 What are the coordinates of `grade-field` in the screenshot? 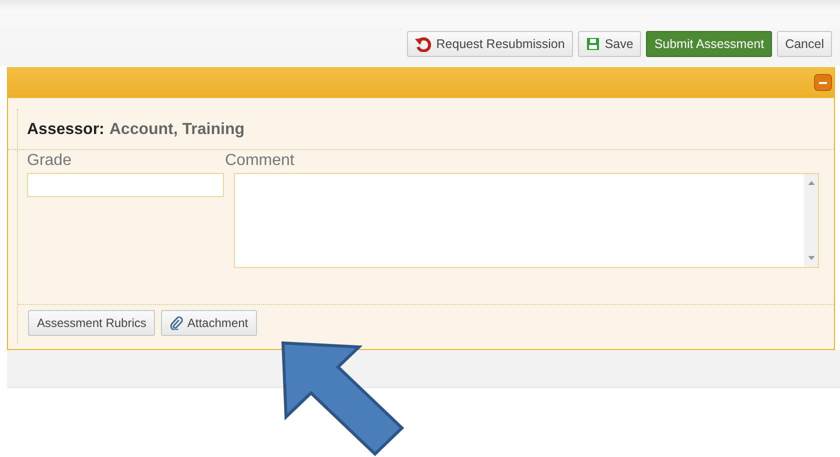 It's located at (125, 185).